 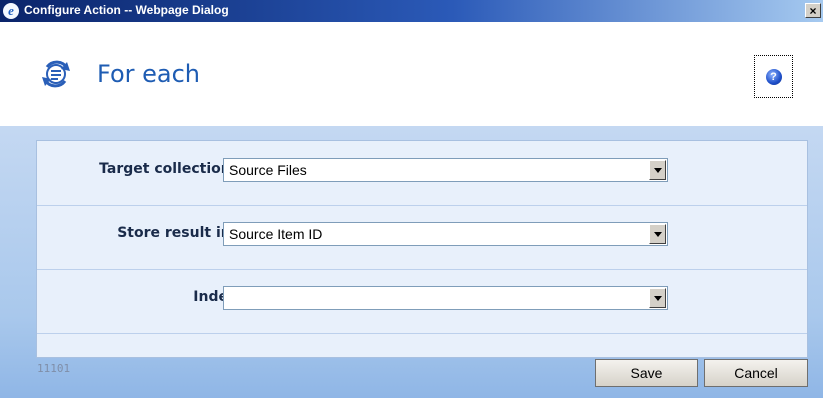 What do you see at coordinates (56, 74) in the screenshot?
I see `loop-icon` at bounding box center [56, 74].